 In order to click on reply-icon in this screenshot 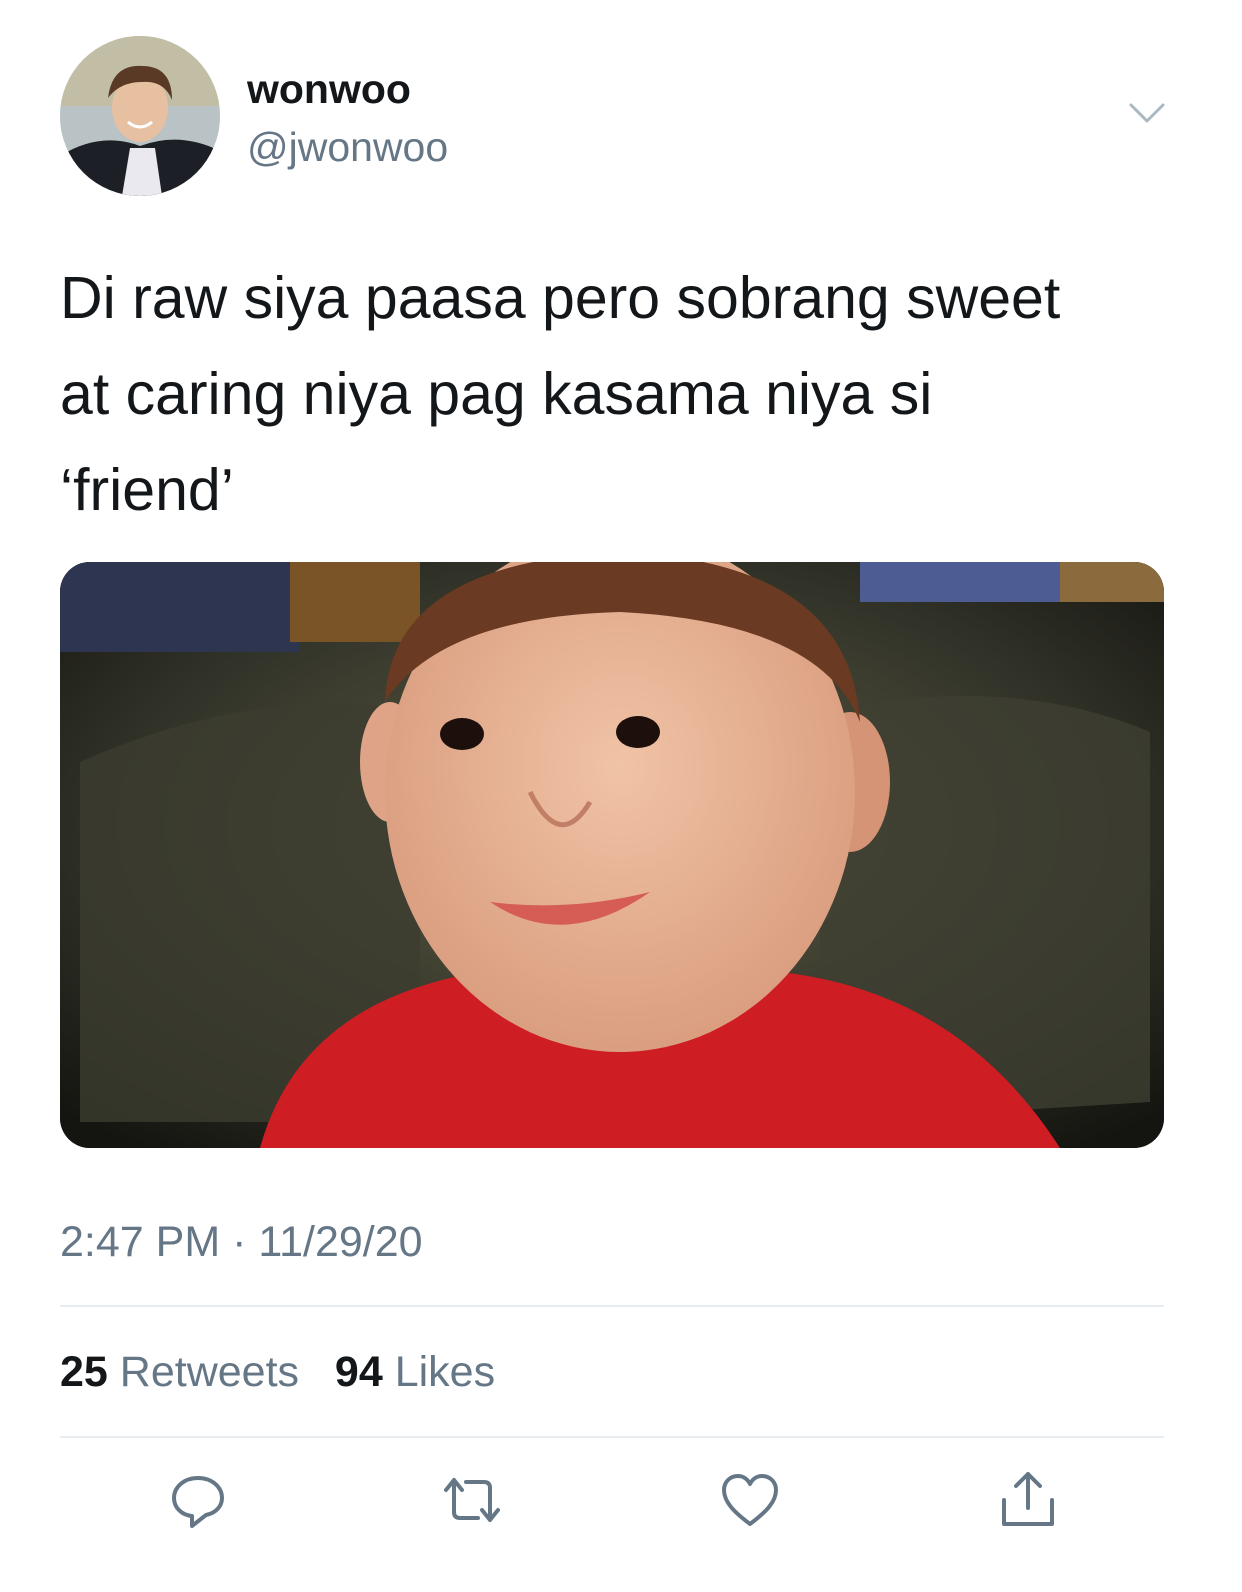, I will do `click(198, 1502)`.